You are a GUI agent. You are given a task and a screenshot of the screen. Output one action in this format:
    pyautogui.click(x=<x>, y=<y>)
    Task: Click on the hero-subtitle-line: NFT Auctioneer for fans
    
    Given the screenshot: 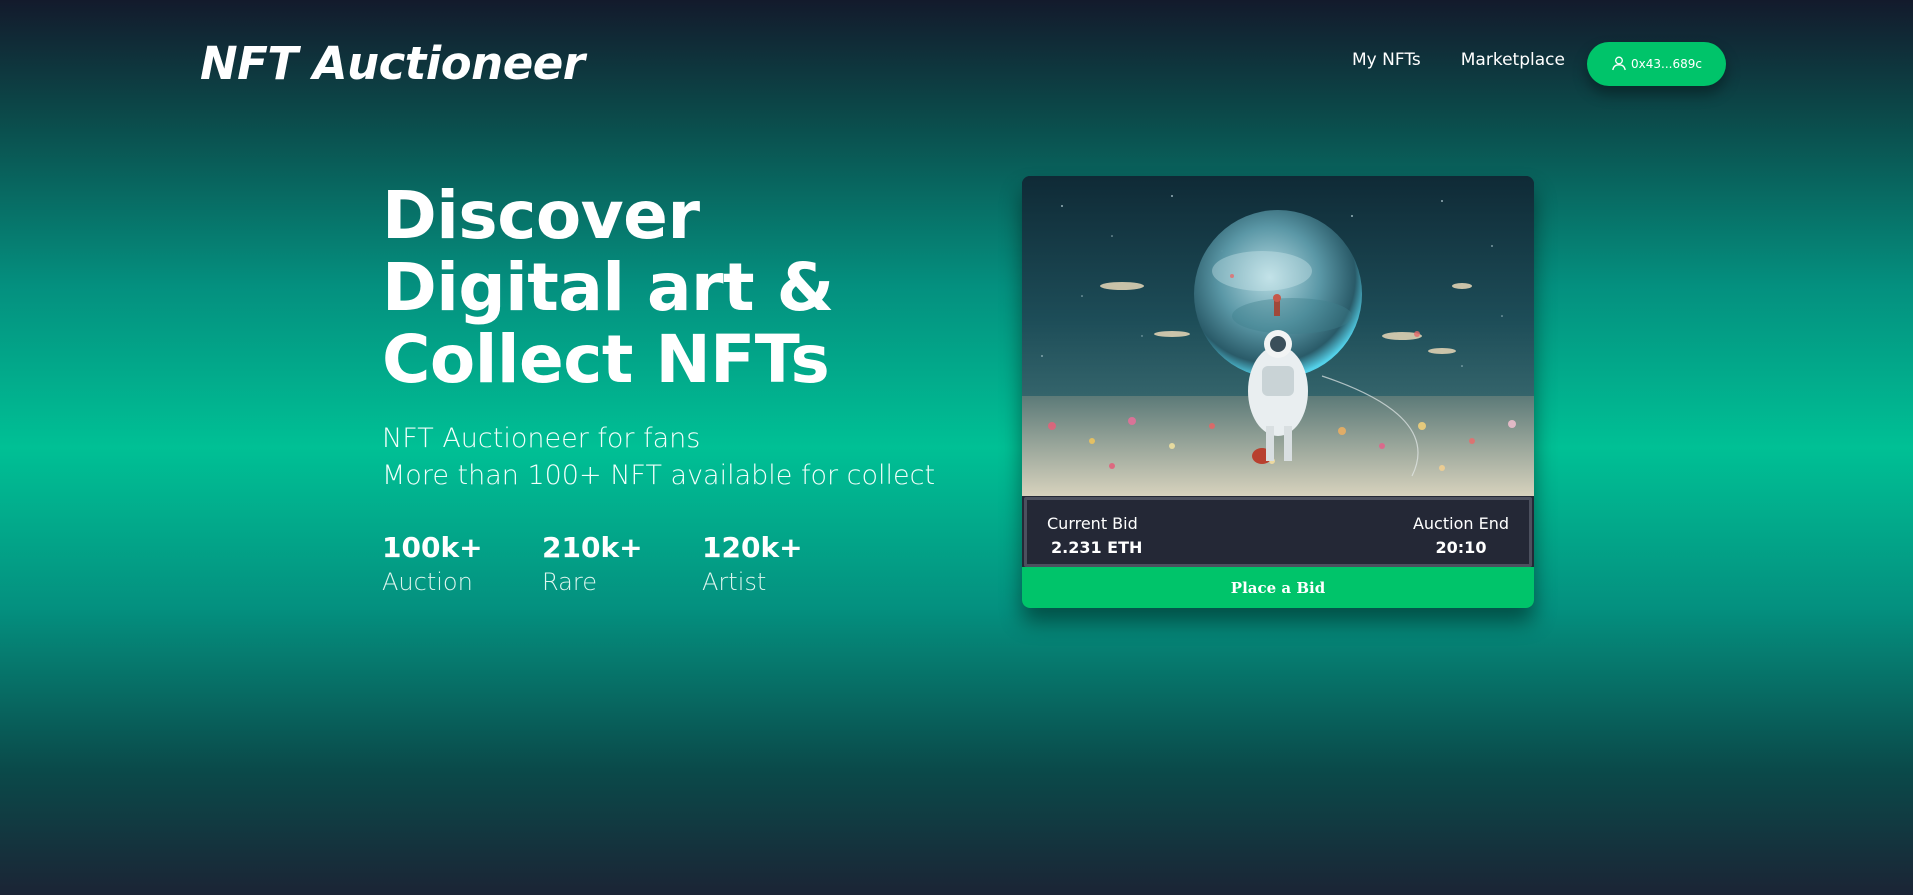 What is the action you would take?
    pyautogui.click(x=541, y=438)
    